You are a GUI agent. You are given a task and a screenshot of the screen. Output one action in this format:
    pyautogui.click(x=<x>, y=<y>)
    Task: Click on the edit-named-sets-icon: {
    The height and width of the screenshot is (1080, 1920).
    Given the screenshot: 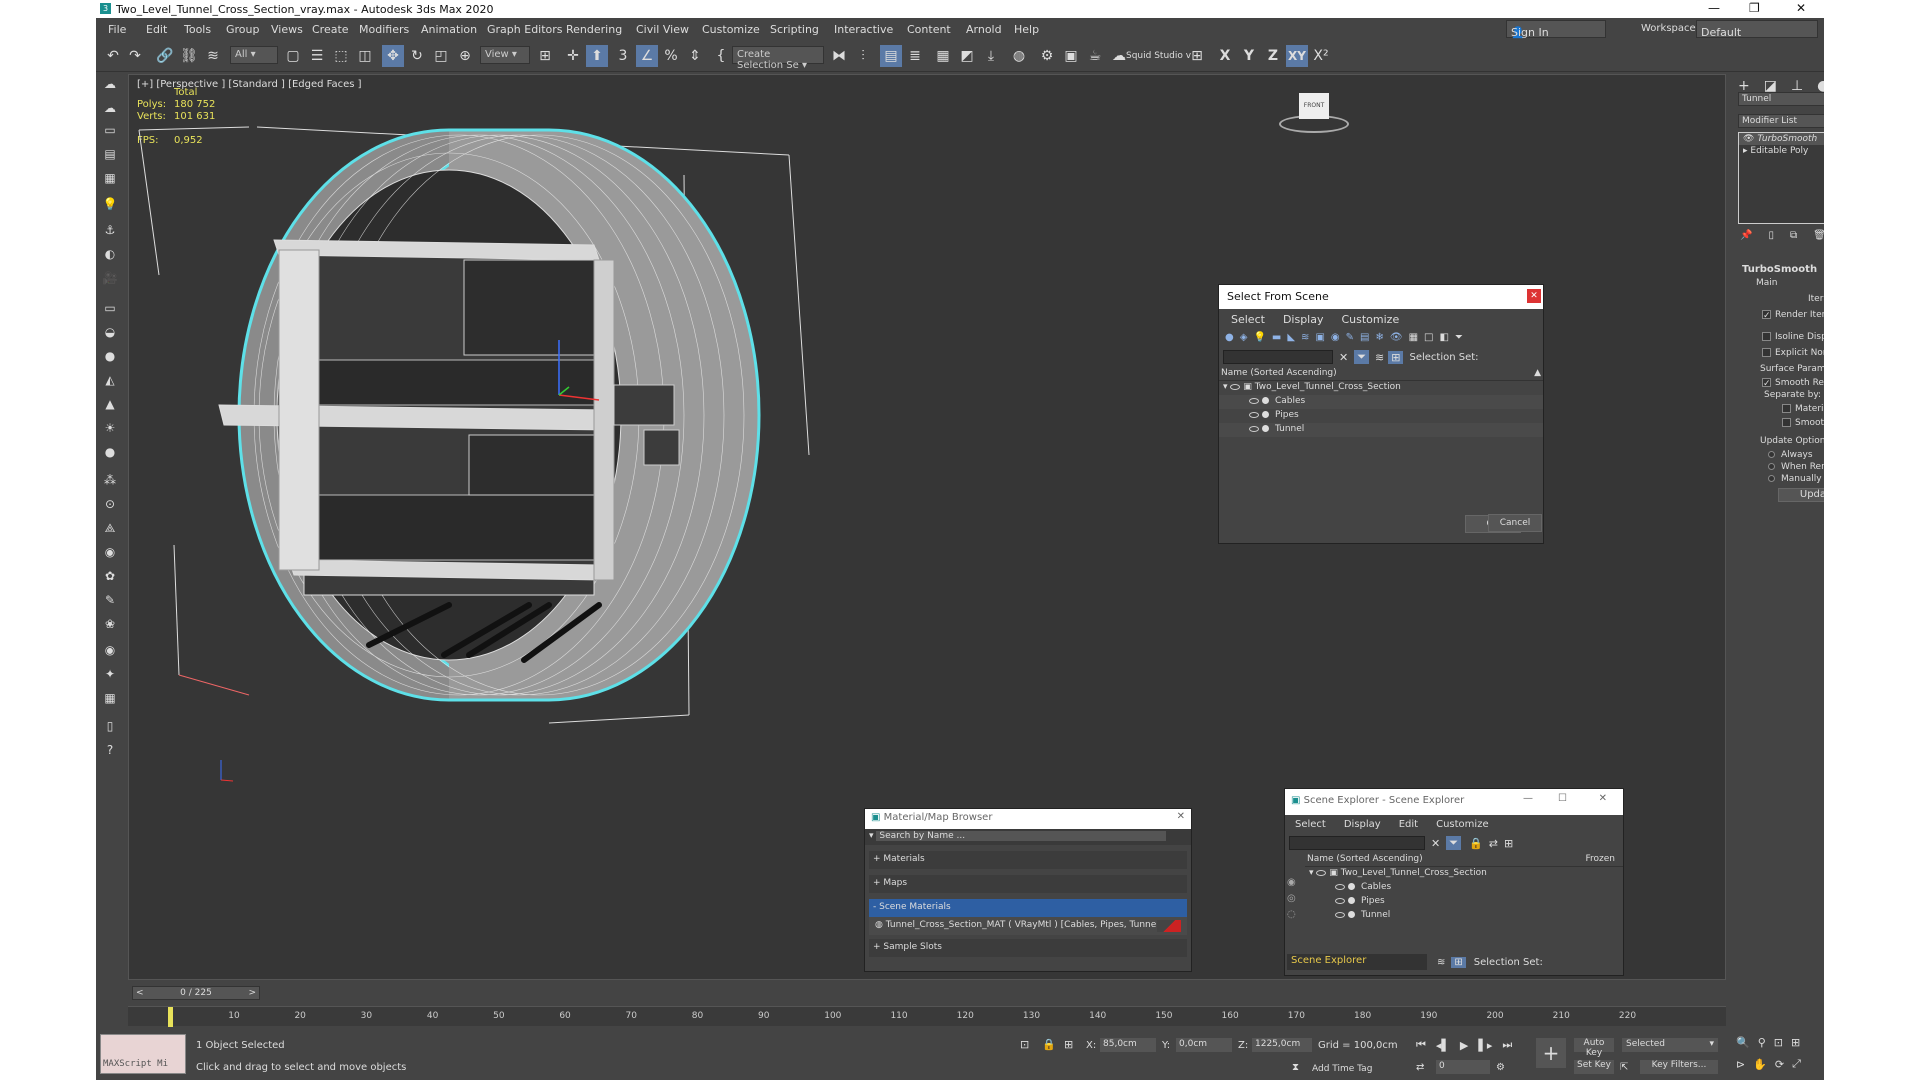 What is the action you would take?
    pyautogui.click(x=721, y=56)
    